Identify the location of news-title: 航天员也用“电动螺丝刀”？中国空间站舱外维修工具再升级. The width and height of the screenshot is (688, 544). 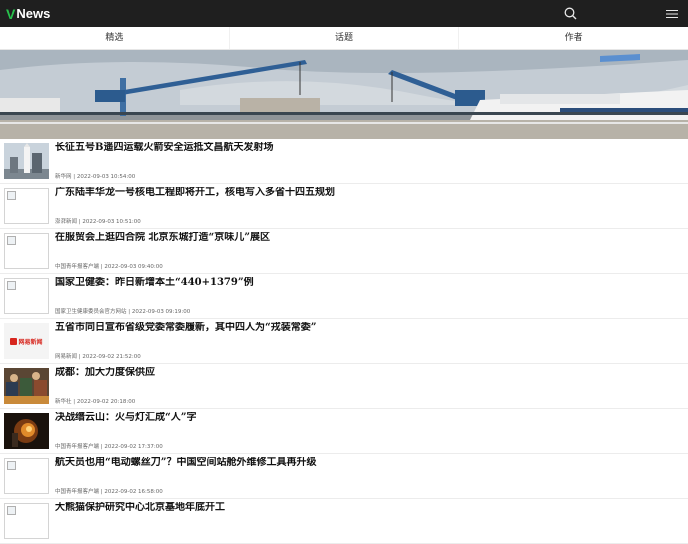
(371, 463).